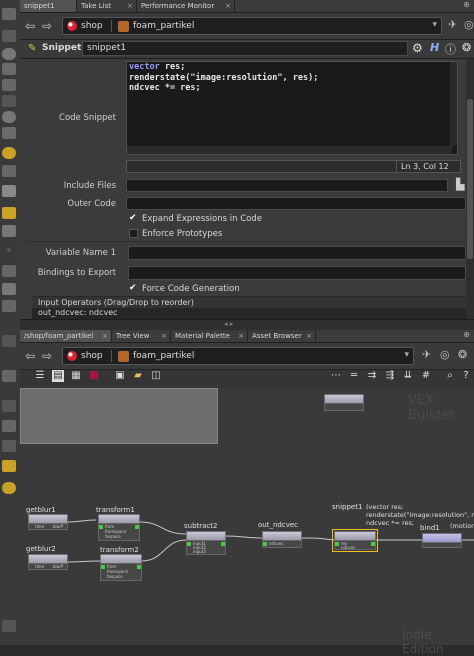 The height and width of the screenshot is (656, 474). Describe the element at coordinates (9, 231) in the screenshot. I see `grid-icon` at that location.